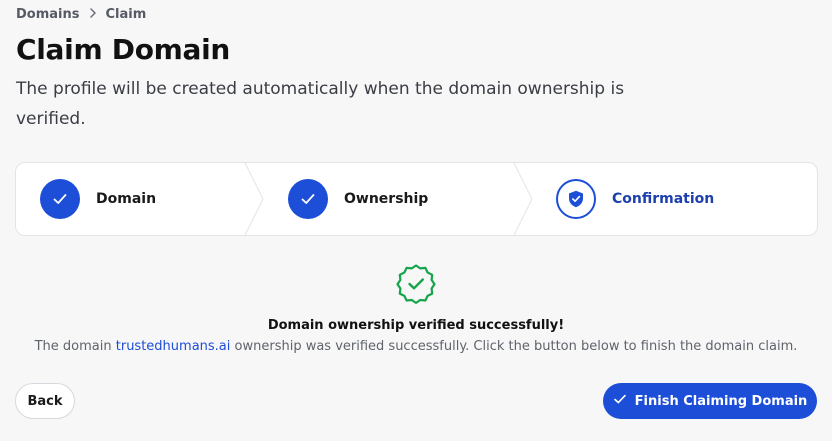 This screenshot has width=832, height=441. What do you see at coordinates (416, 284) in the screenshot?
I see `verified-badge-icon` at bounding box center [416, 284].